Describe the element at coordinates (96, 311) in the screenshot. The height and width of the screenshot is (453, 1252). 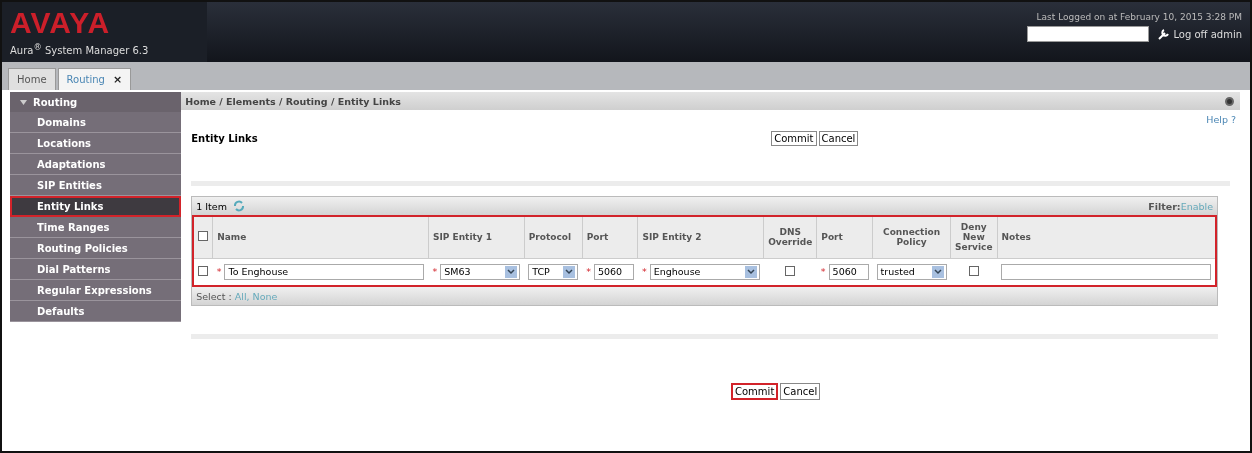
I see `sidebar-item: Defaults` at that location.